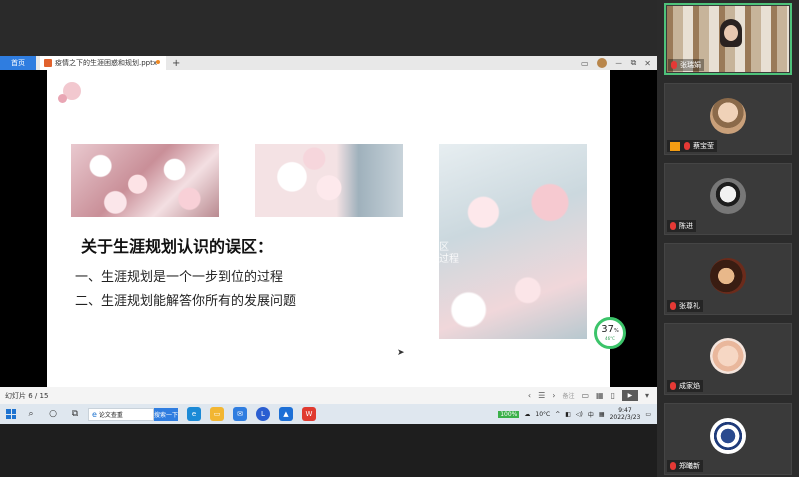  I want to click on status-bar: 幻灯片 6 / 15 ‹ ☰ › 备注 ▭ ▦ ▯ ▶ ▾, so click(328, 395).